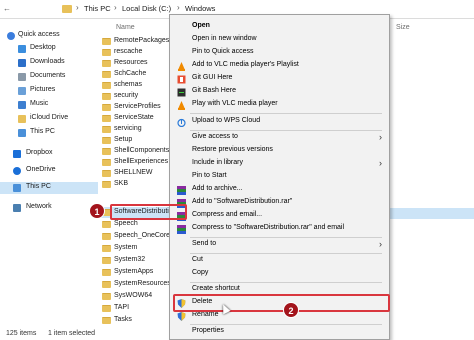 This screenshot has width=474, height=340. Describe the element at coordinates (279, 332) in the screenshot. I see `menu-item-properties: Properties` at that location.